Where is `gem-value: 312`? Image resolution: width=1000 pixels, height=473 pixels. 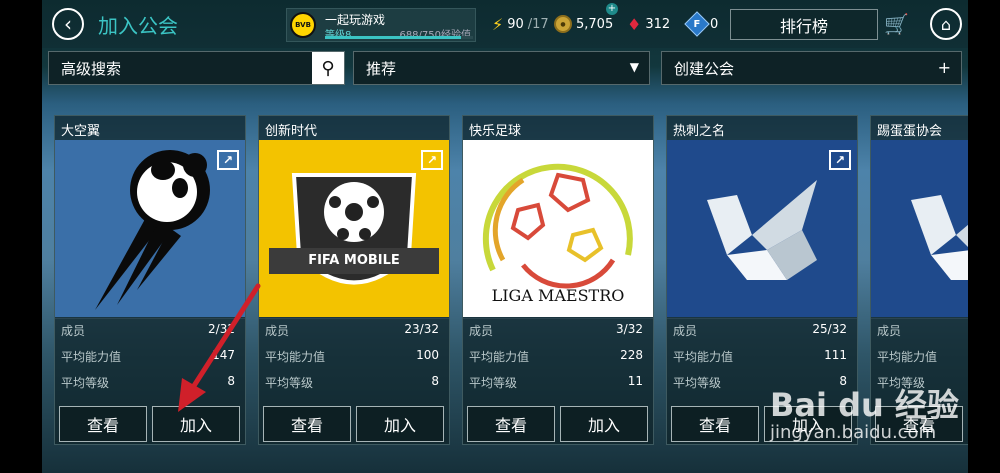
gem-value: 312 is located at coordinates (658, 24).